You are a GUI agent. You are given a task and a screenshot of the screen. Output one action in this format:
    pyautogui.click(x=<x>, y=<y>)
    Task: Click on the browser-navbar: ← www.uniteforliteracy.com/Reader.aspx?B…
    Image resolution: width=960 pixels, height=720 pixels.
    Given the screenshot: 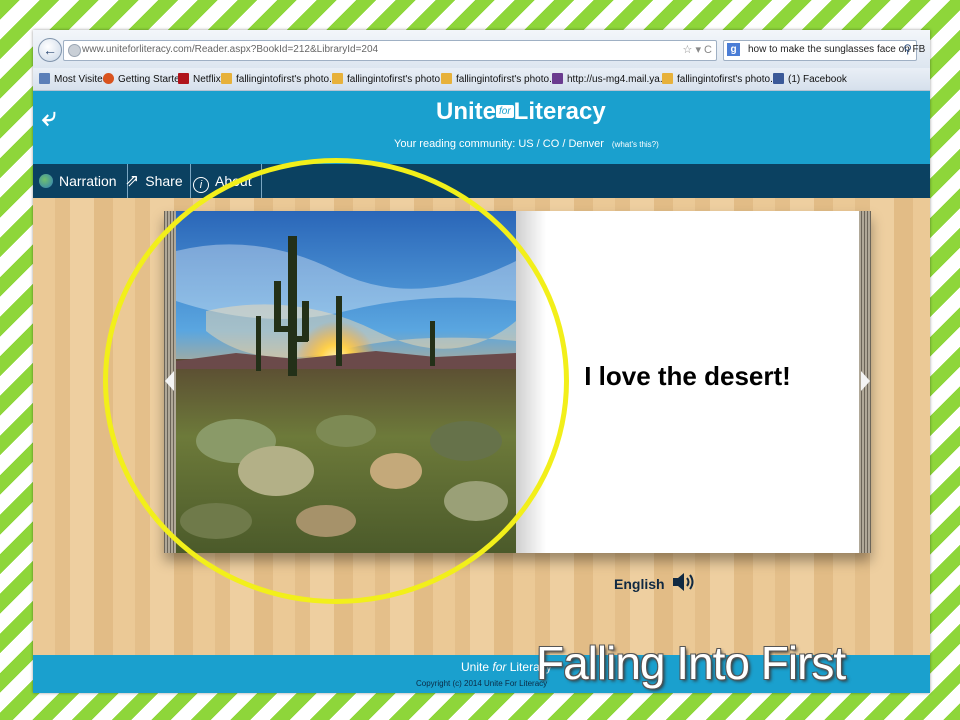 What is the action you would take?
    pyautogui.click(x=481, y=49)
    